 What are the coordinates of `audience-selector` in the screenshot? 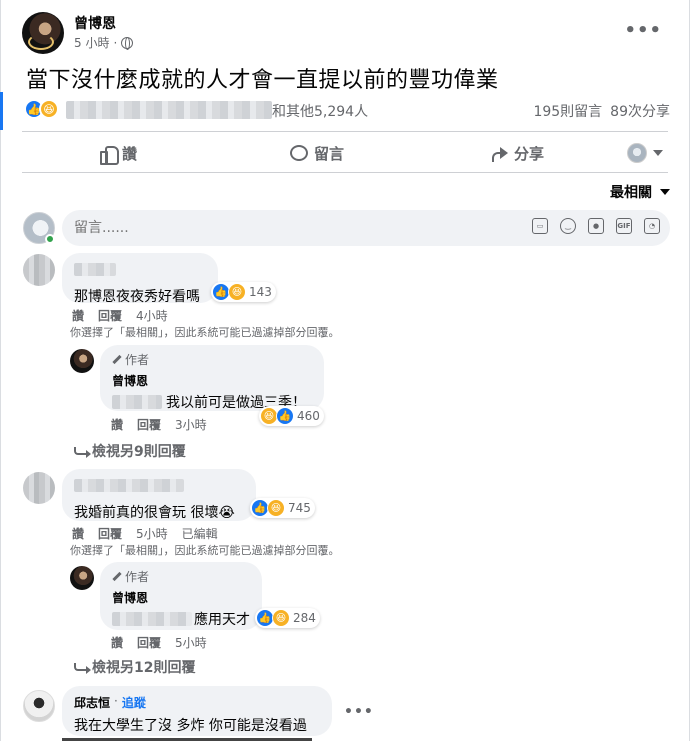 It's located at (645, 153).